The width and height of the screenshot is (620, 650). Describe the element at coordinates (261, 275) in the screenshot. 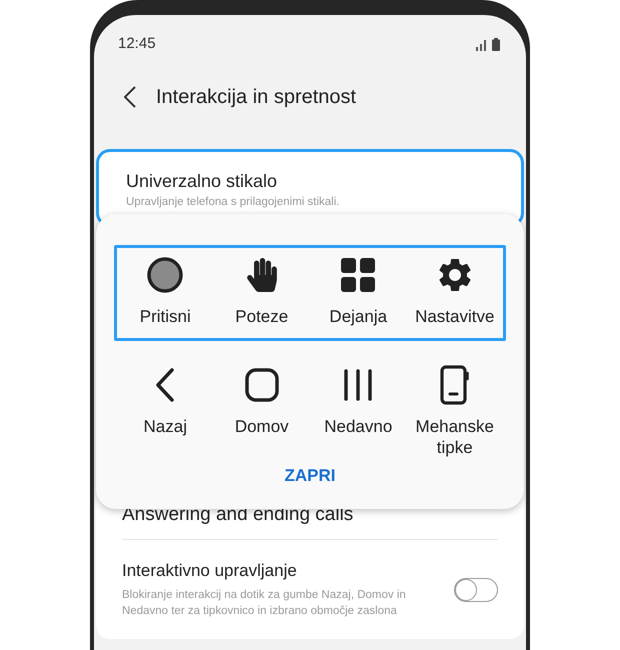

I see `hand-icon` at that location.